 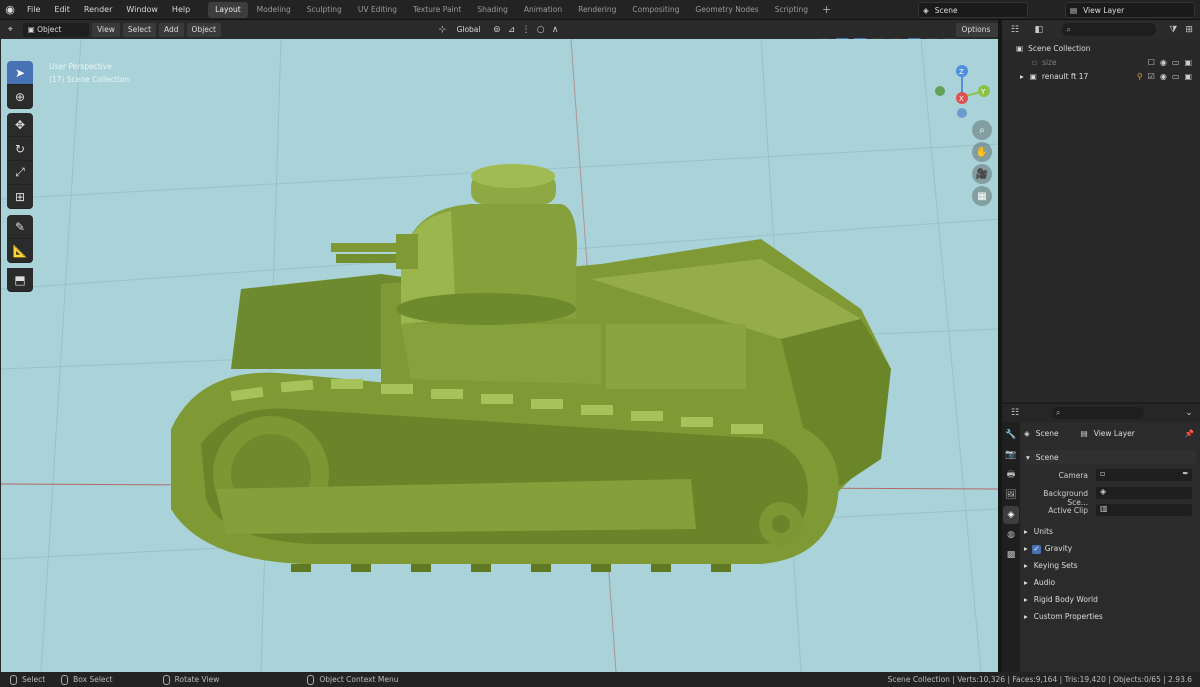 What do you see at coordinates (62, 10) in the screenshot?
I see `menu-edit: Edit` at bounding box center [62, 10].